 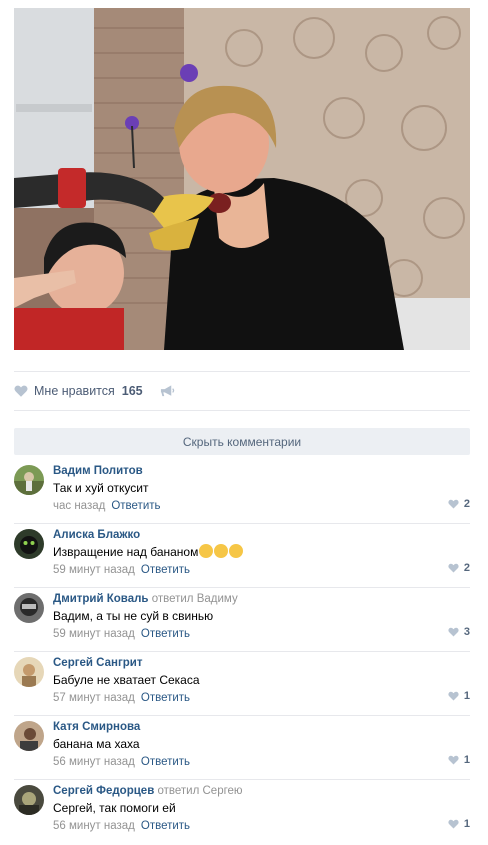 I want to click on like-label: Мне нравится, so click(x=74, y=391).